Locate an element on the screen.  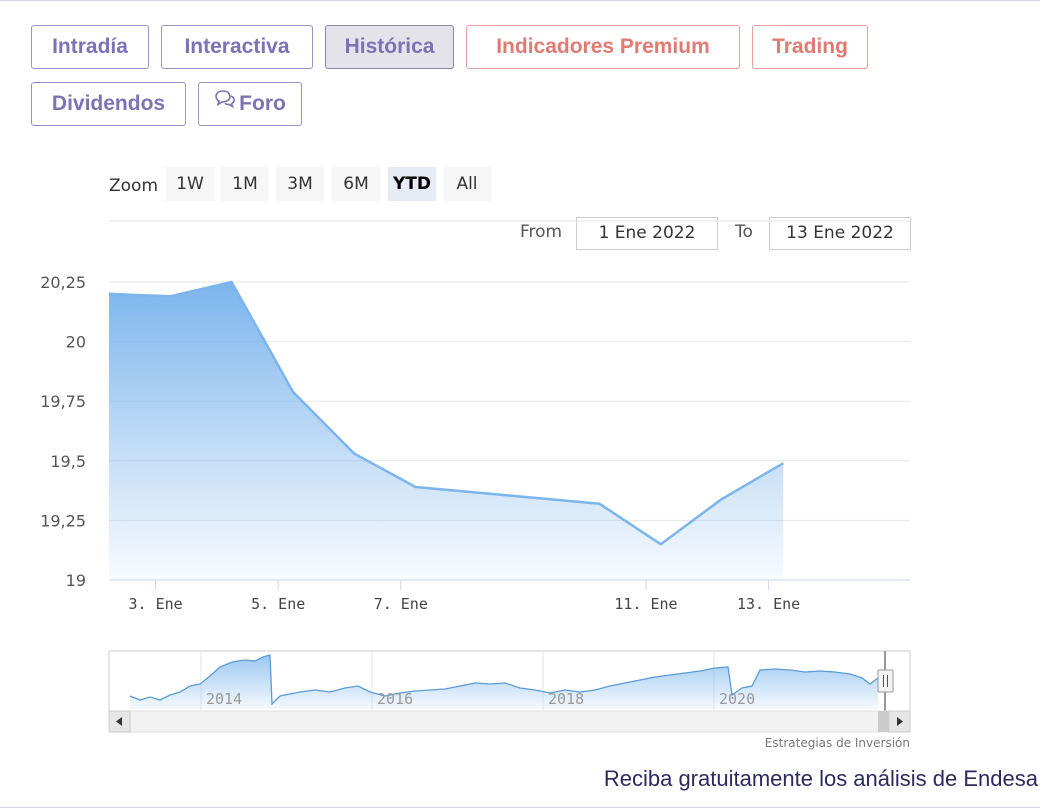
scrollbar-thumb is located at coordinates (884, 721).